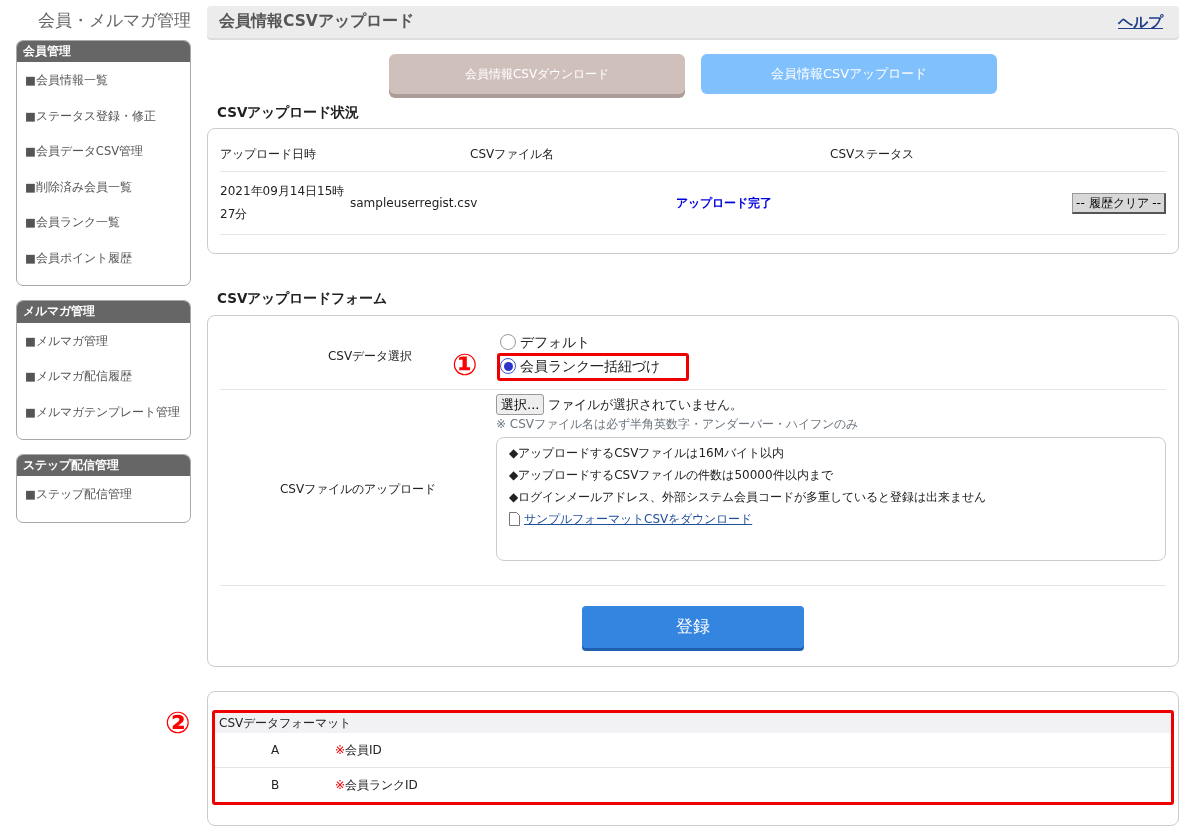 The image size is (1200, 840). Describe the element at coordinates (414, 204) in the screenshot. I see `table-cell-text: sampleuserregist.csv` at that location.